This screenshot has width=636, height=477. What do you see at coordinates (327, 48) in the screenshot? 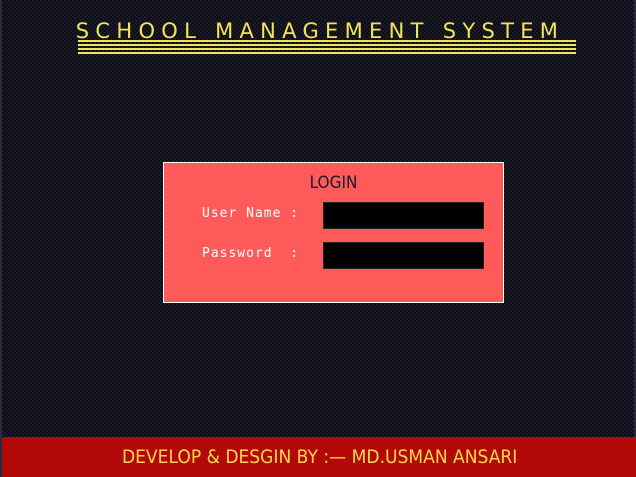
I see `title-double-underline` at bounding box center [327, 48].